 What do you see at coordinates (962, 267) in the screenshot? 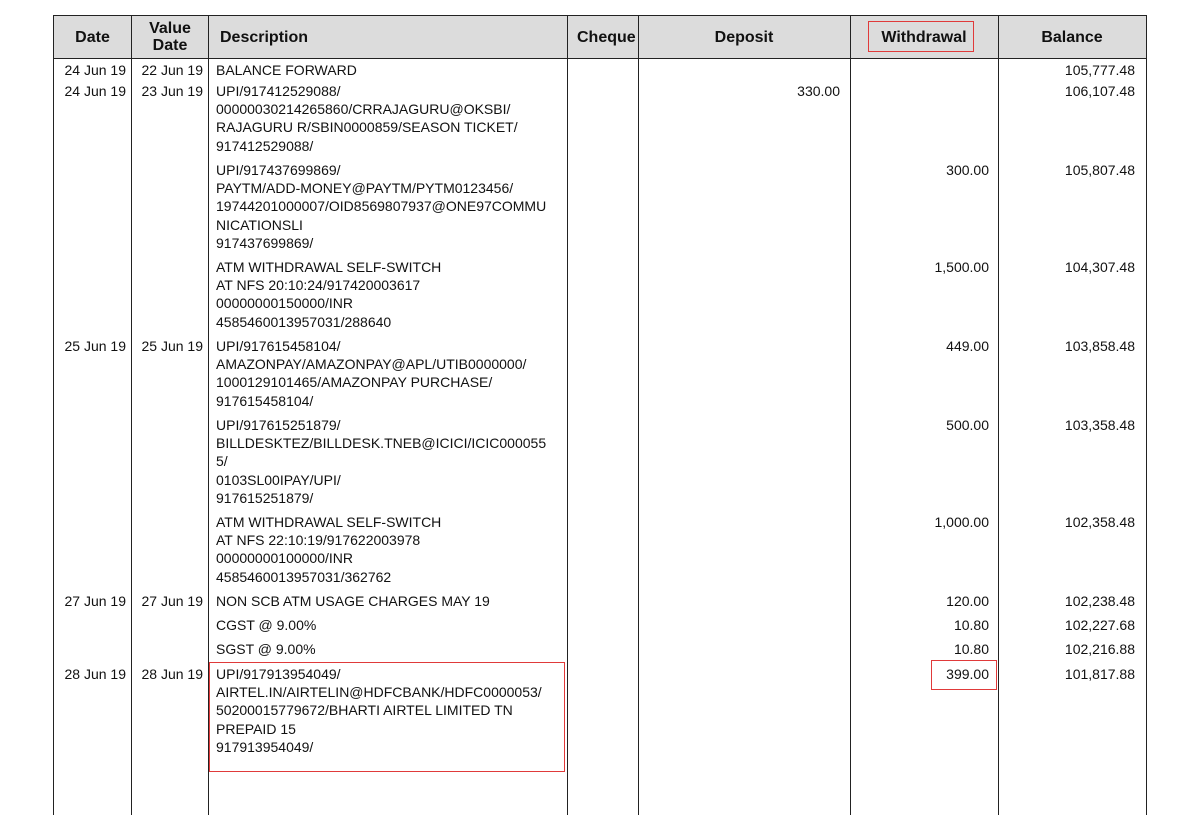
I see `row-withdrawal: 1,500.00` at bounding box center [962, 267].